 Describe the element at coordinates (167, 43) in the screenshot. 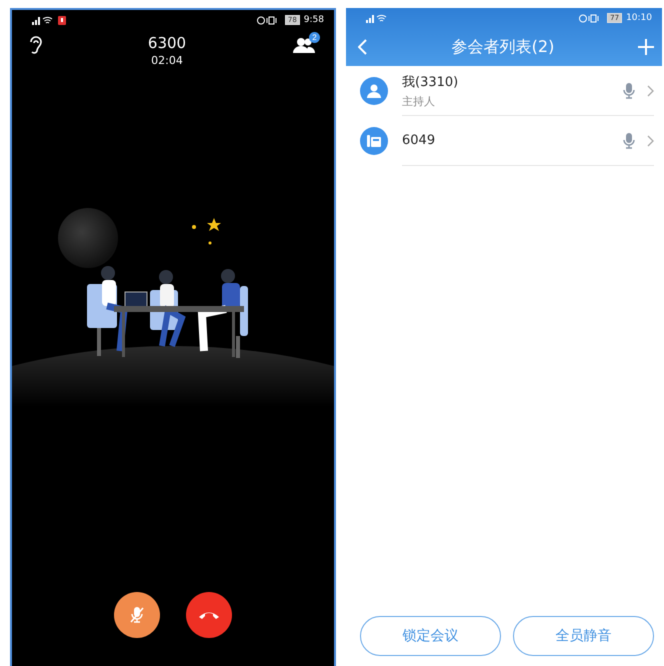

I see `call-number: 6300` at that location.